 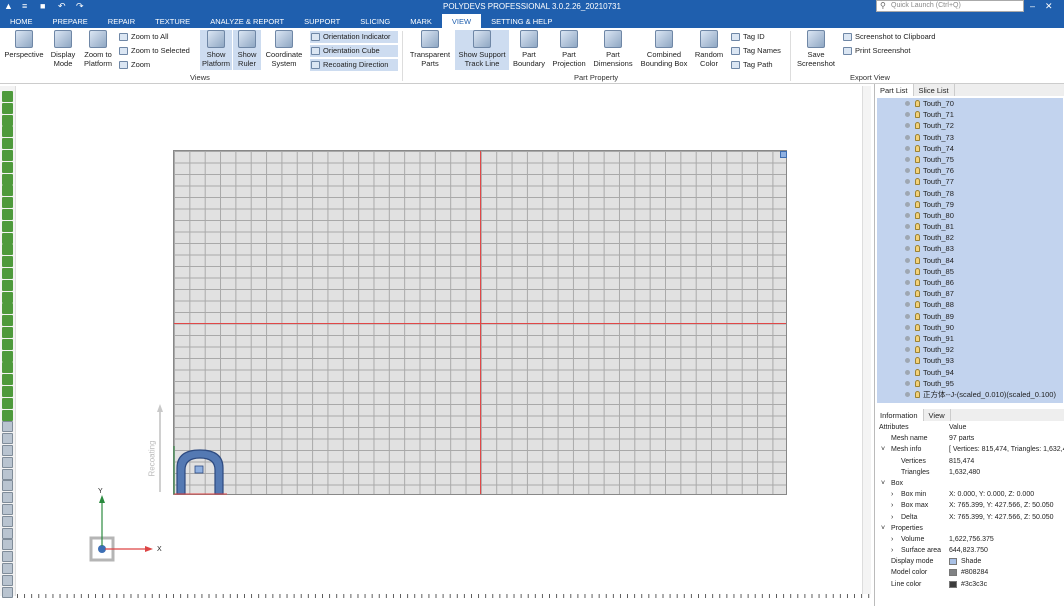 I want to click on dental-arch-model, so click(x=200, y=471).